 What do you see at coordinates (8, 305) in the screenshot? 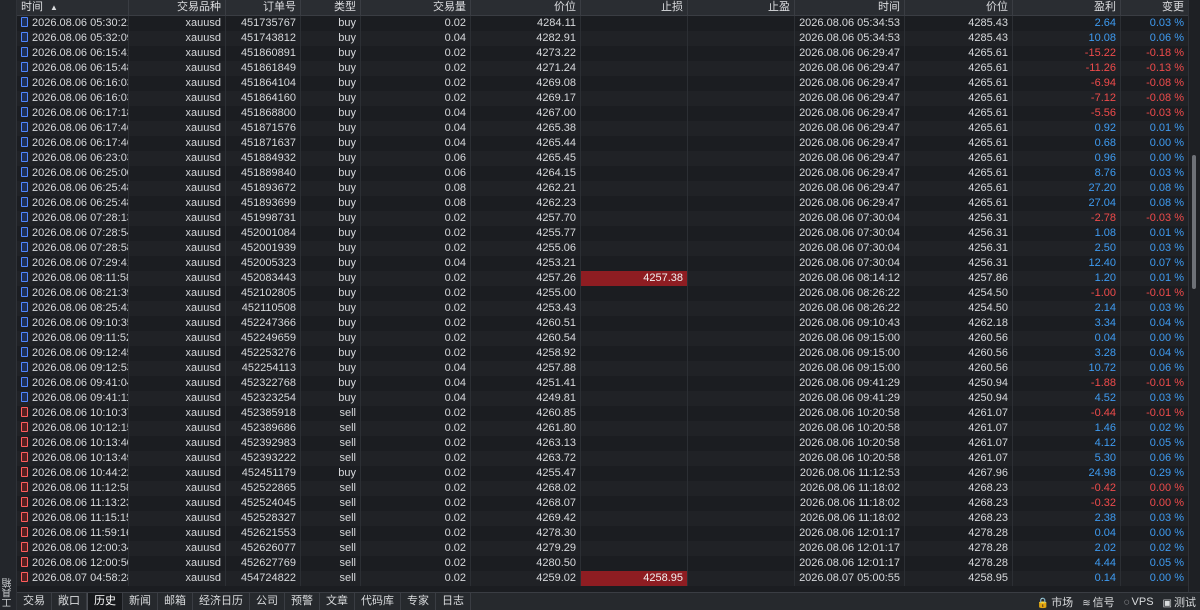
I see `toolbox-sidebar: 工具箱` at bounding box center [8, 305].